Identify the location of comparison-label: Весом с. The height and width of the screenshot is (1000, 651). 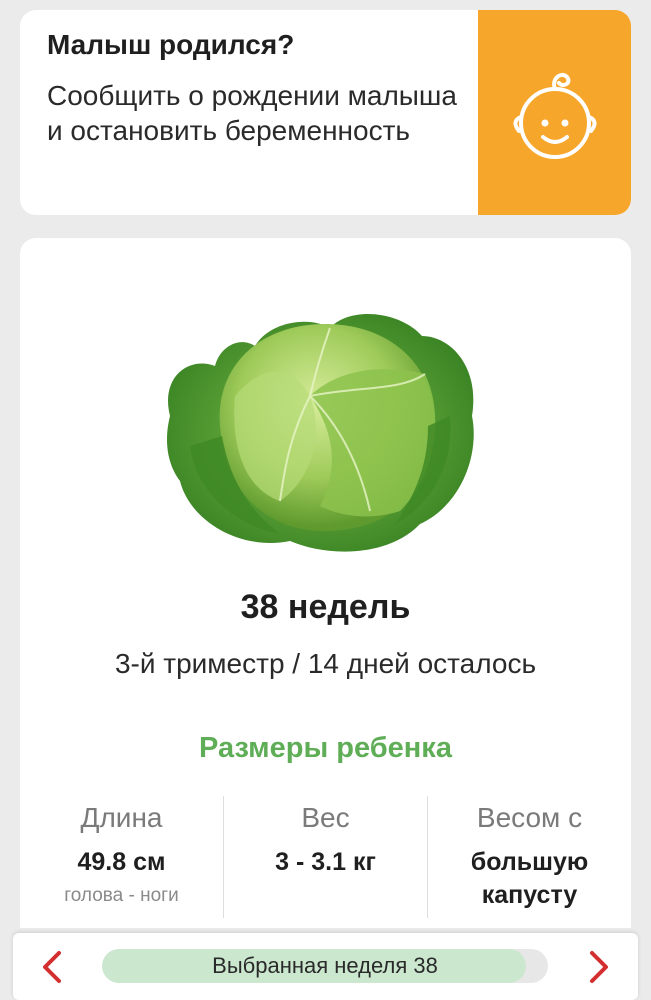
(529, 817).